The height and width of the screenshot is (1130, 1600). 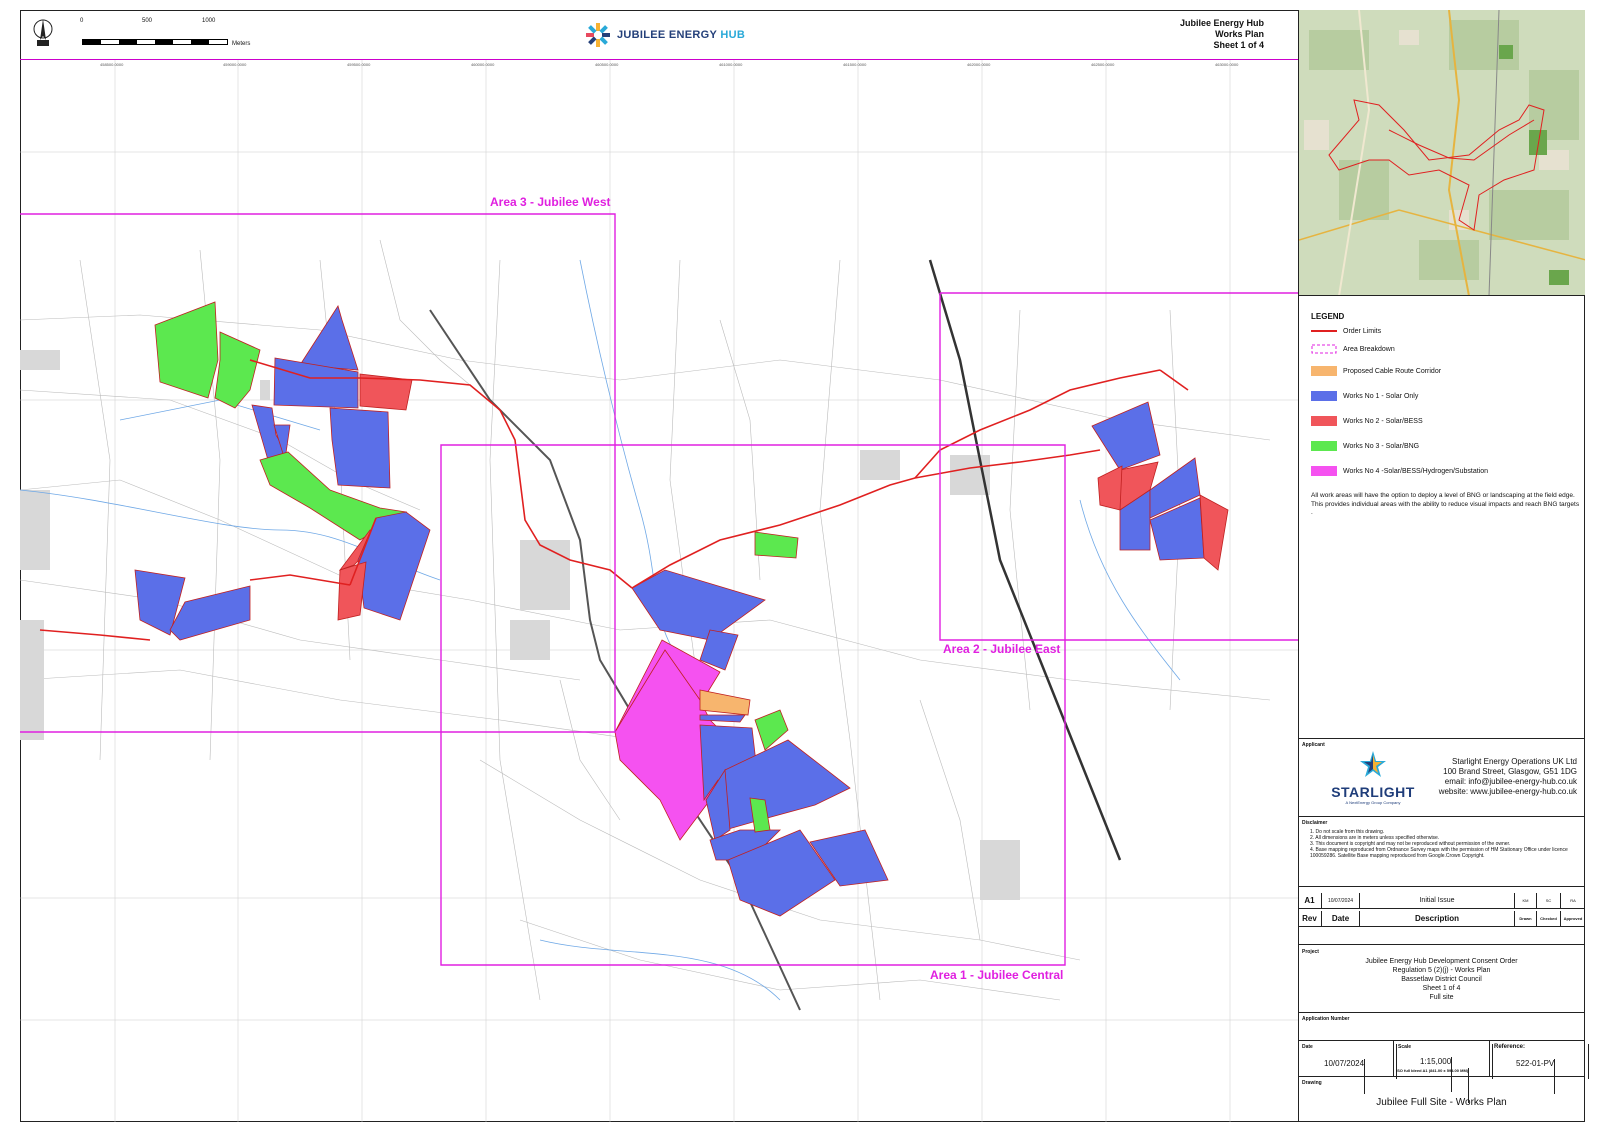 What do you see at coordinates (1310, 900) in the screenshot?
I see `rev-cell: A1` at bounding box center [1310, 900].